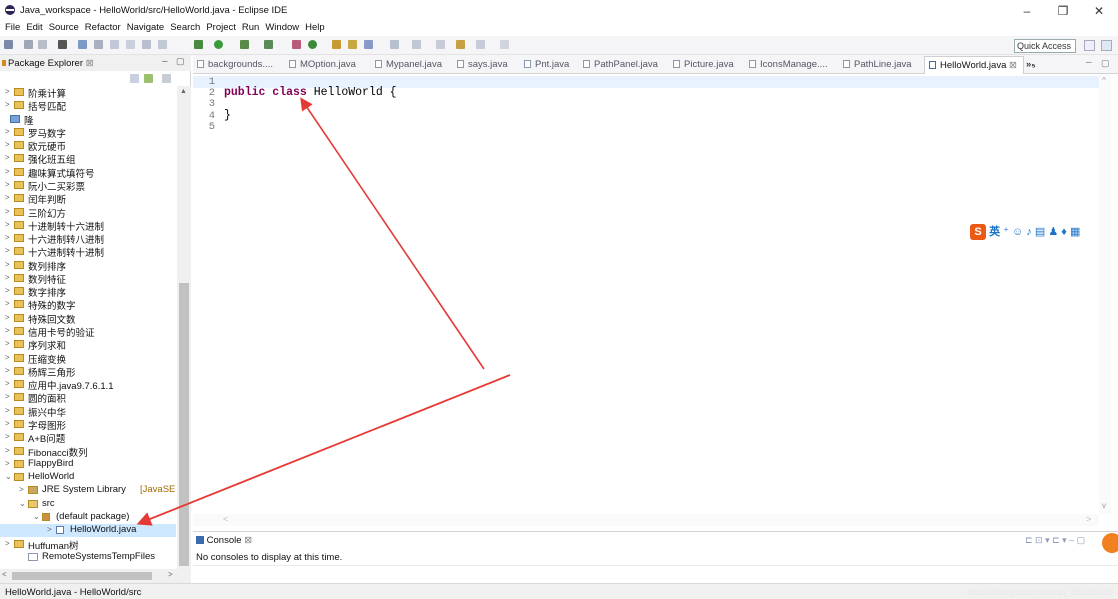  Describe the element at coordinates (1063, 10) in the screenshot. I see `maximize-button: ❐` at that location.